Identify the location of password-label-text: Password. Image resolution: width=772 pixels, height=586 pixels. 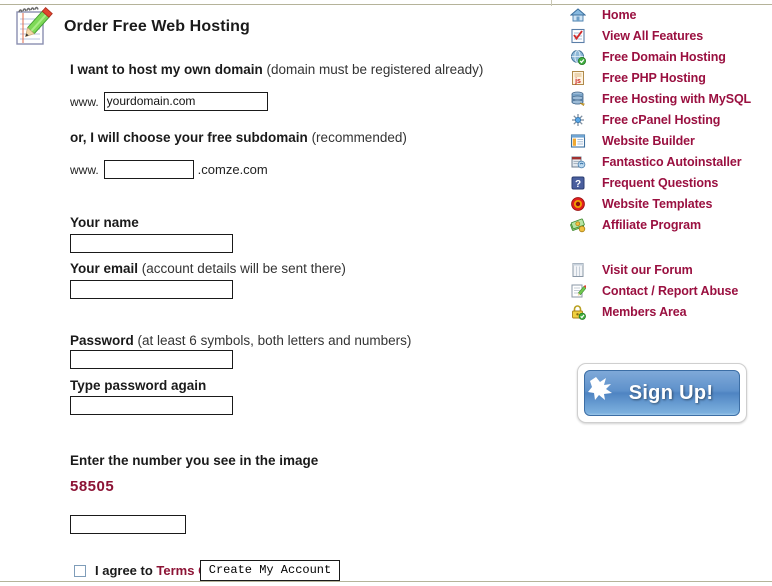
(102, 340).